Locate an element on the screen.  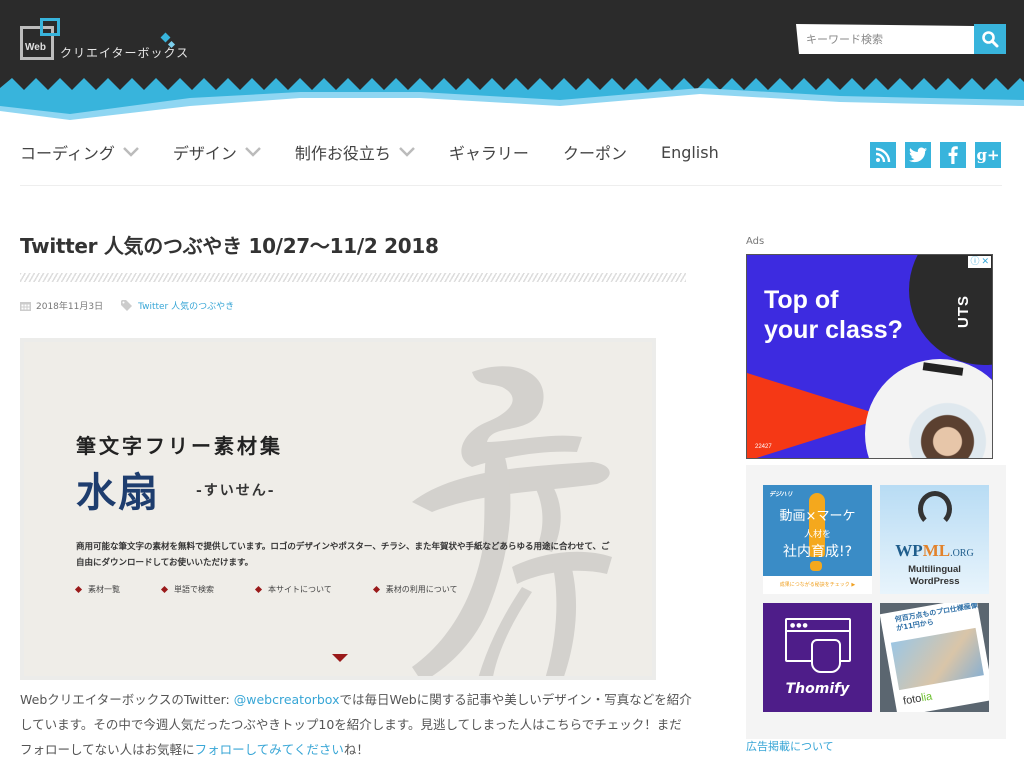
wpml-wp: WP is located at coordinates (909, 550).